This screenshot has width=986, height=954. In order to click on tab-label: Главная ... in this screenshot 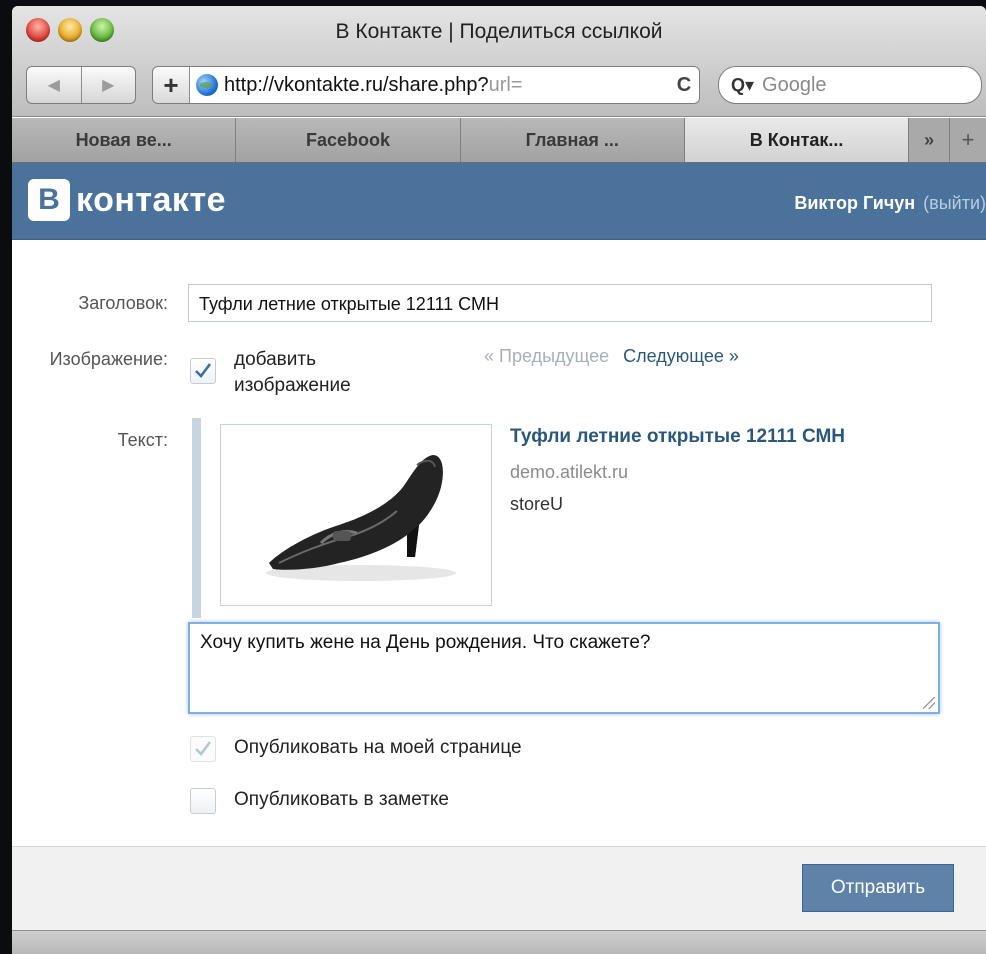, I will do `click(572, 139)`.